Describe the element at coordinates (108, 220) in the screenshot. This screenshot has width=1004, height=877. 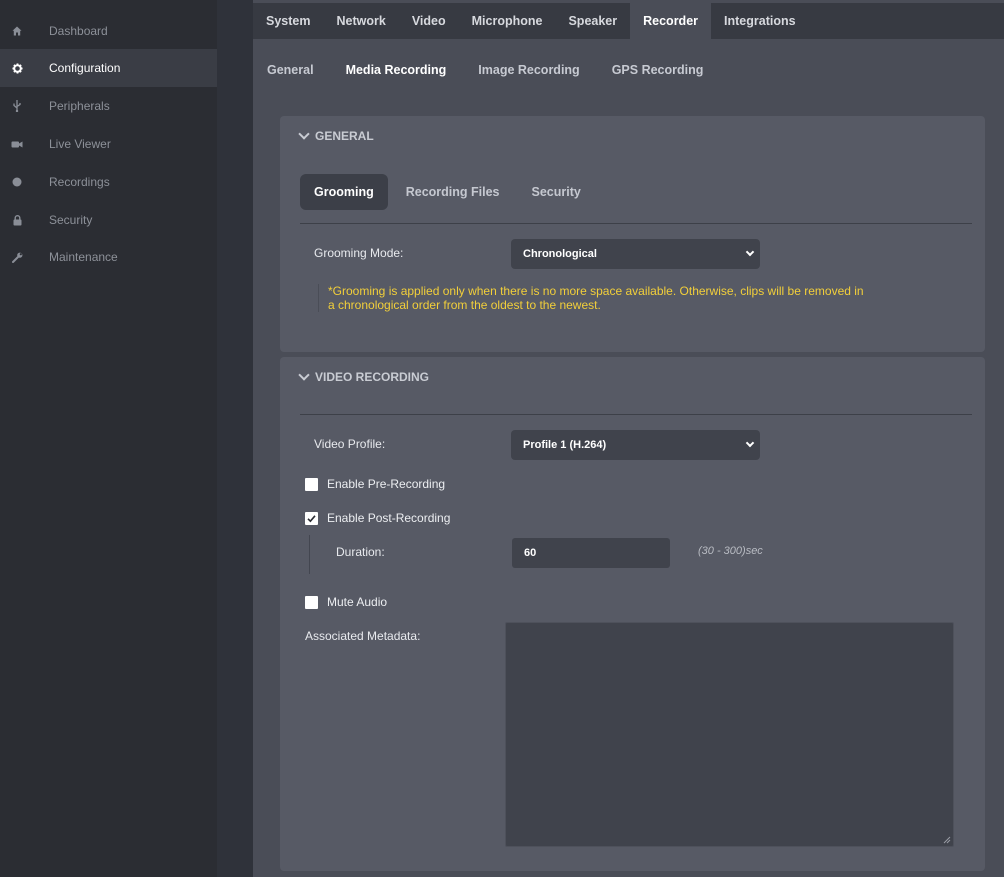
I see `sidebar-item-security: Security` at that location.